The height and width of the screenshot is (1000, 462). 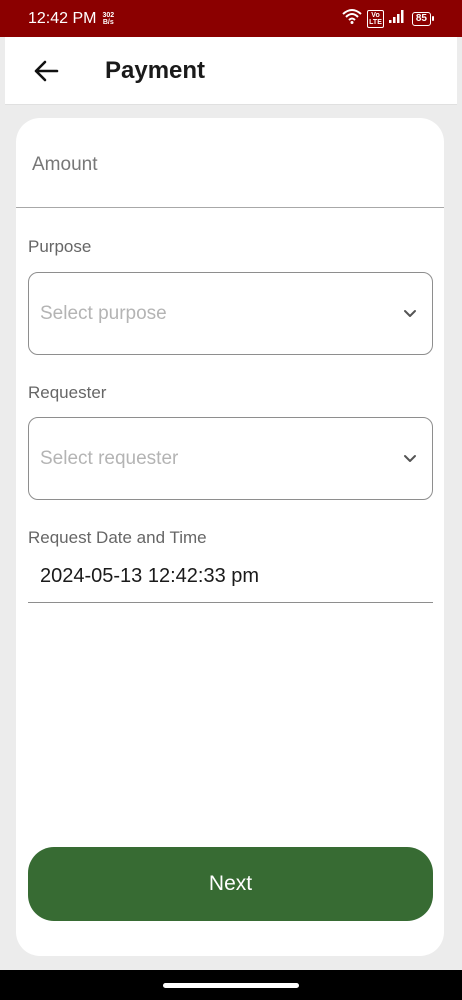 I want to click on battery-icon: 85, so click(x=422, y=18).